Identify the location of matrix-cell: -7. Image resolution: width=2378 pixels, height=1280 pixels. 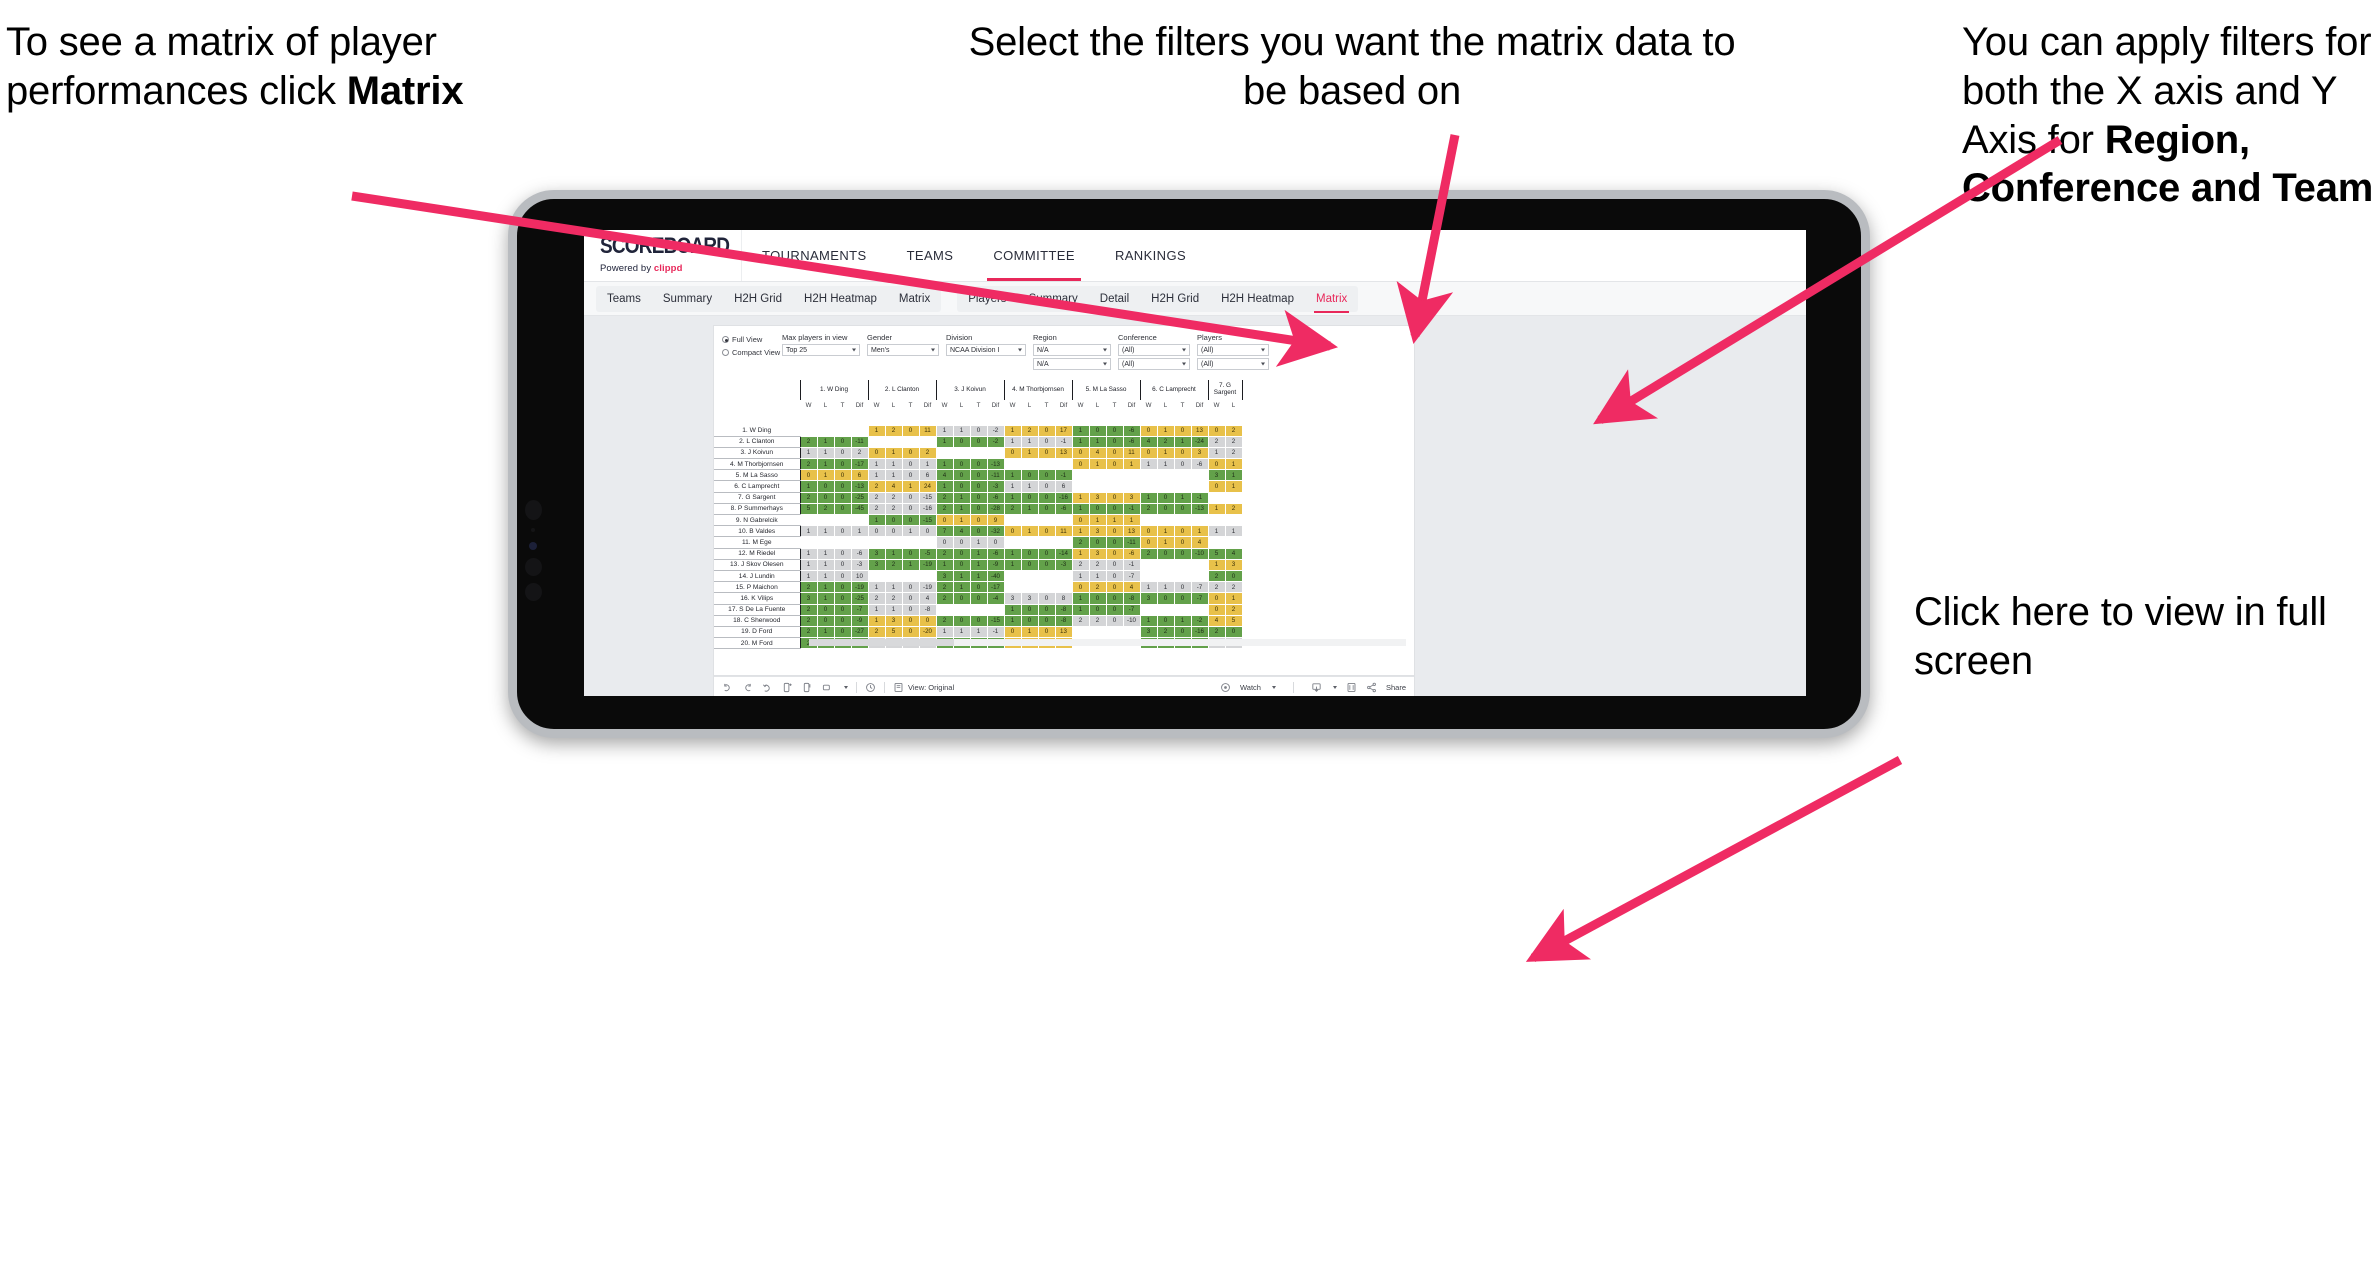
(1199, 587).